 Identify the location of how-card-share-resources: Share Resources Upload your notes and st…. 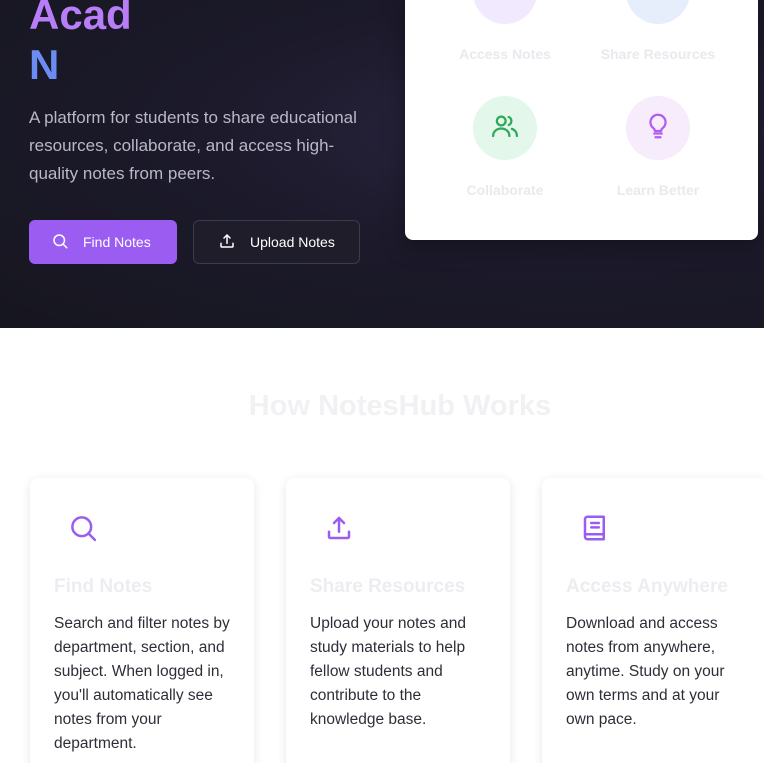
(398, 620).